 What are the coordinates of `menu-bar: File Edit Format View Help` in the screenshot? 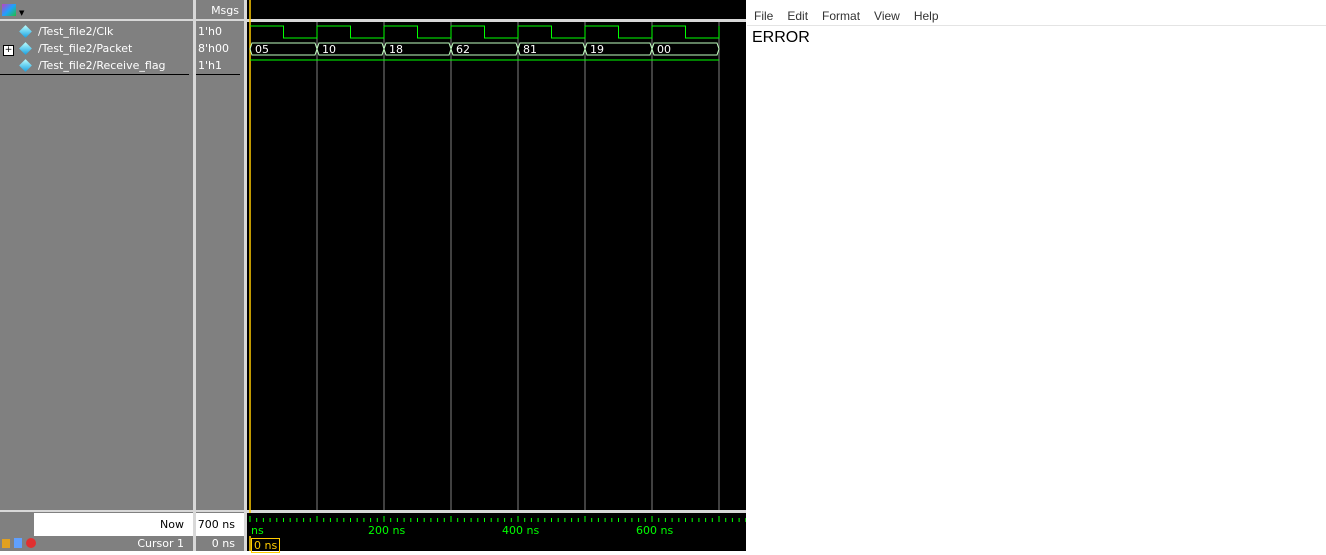 It's located at (853, 16).